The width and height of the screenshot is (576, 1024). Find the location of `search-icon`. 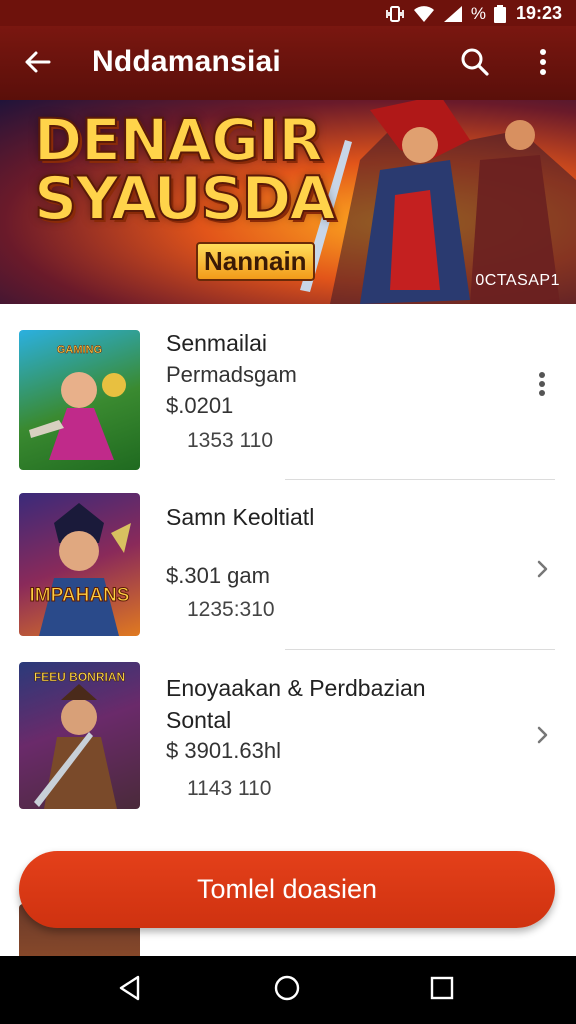

search-icon is located at coordinates (475, 64).